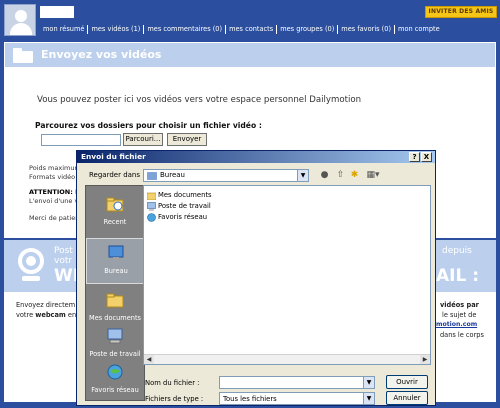  Describe the element at coordinates (115, 381) in the screenshot. I see `place-network: Favoris réseau` at that location.